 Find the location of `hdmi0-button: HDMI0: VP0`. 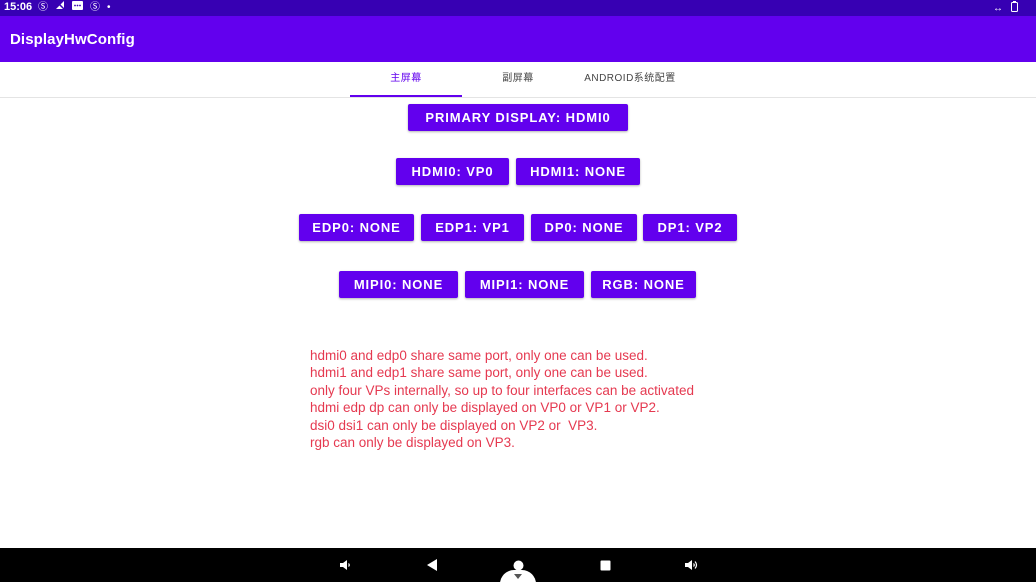

hdmi0-button: HDMI0: VP0 is located at coordinates (452, 171).